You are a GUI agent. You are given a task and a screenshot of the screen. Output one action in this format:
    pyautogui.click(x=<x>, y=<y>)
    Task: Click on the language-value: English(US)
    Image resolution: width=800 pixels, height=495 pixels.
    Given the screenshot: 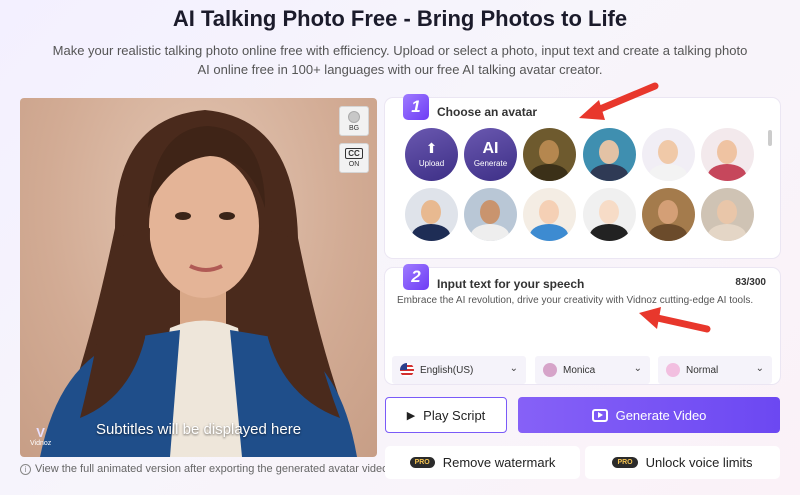 What is the action you would take?
    pyautogui.click(x=447, y=370)
    